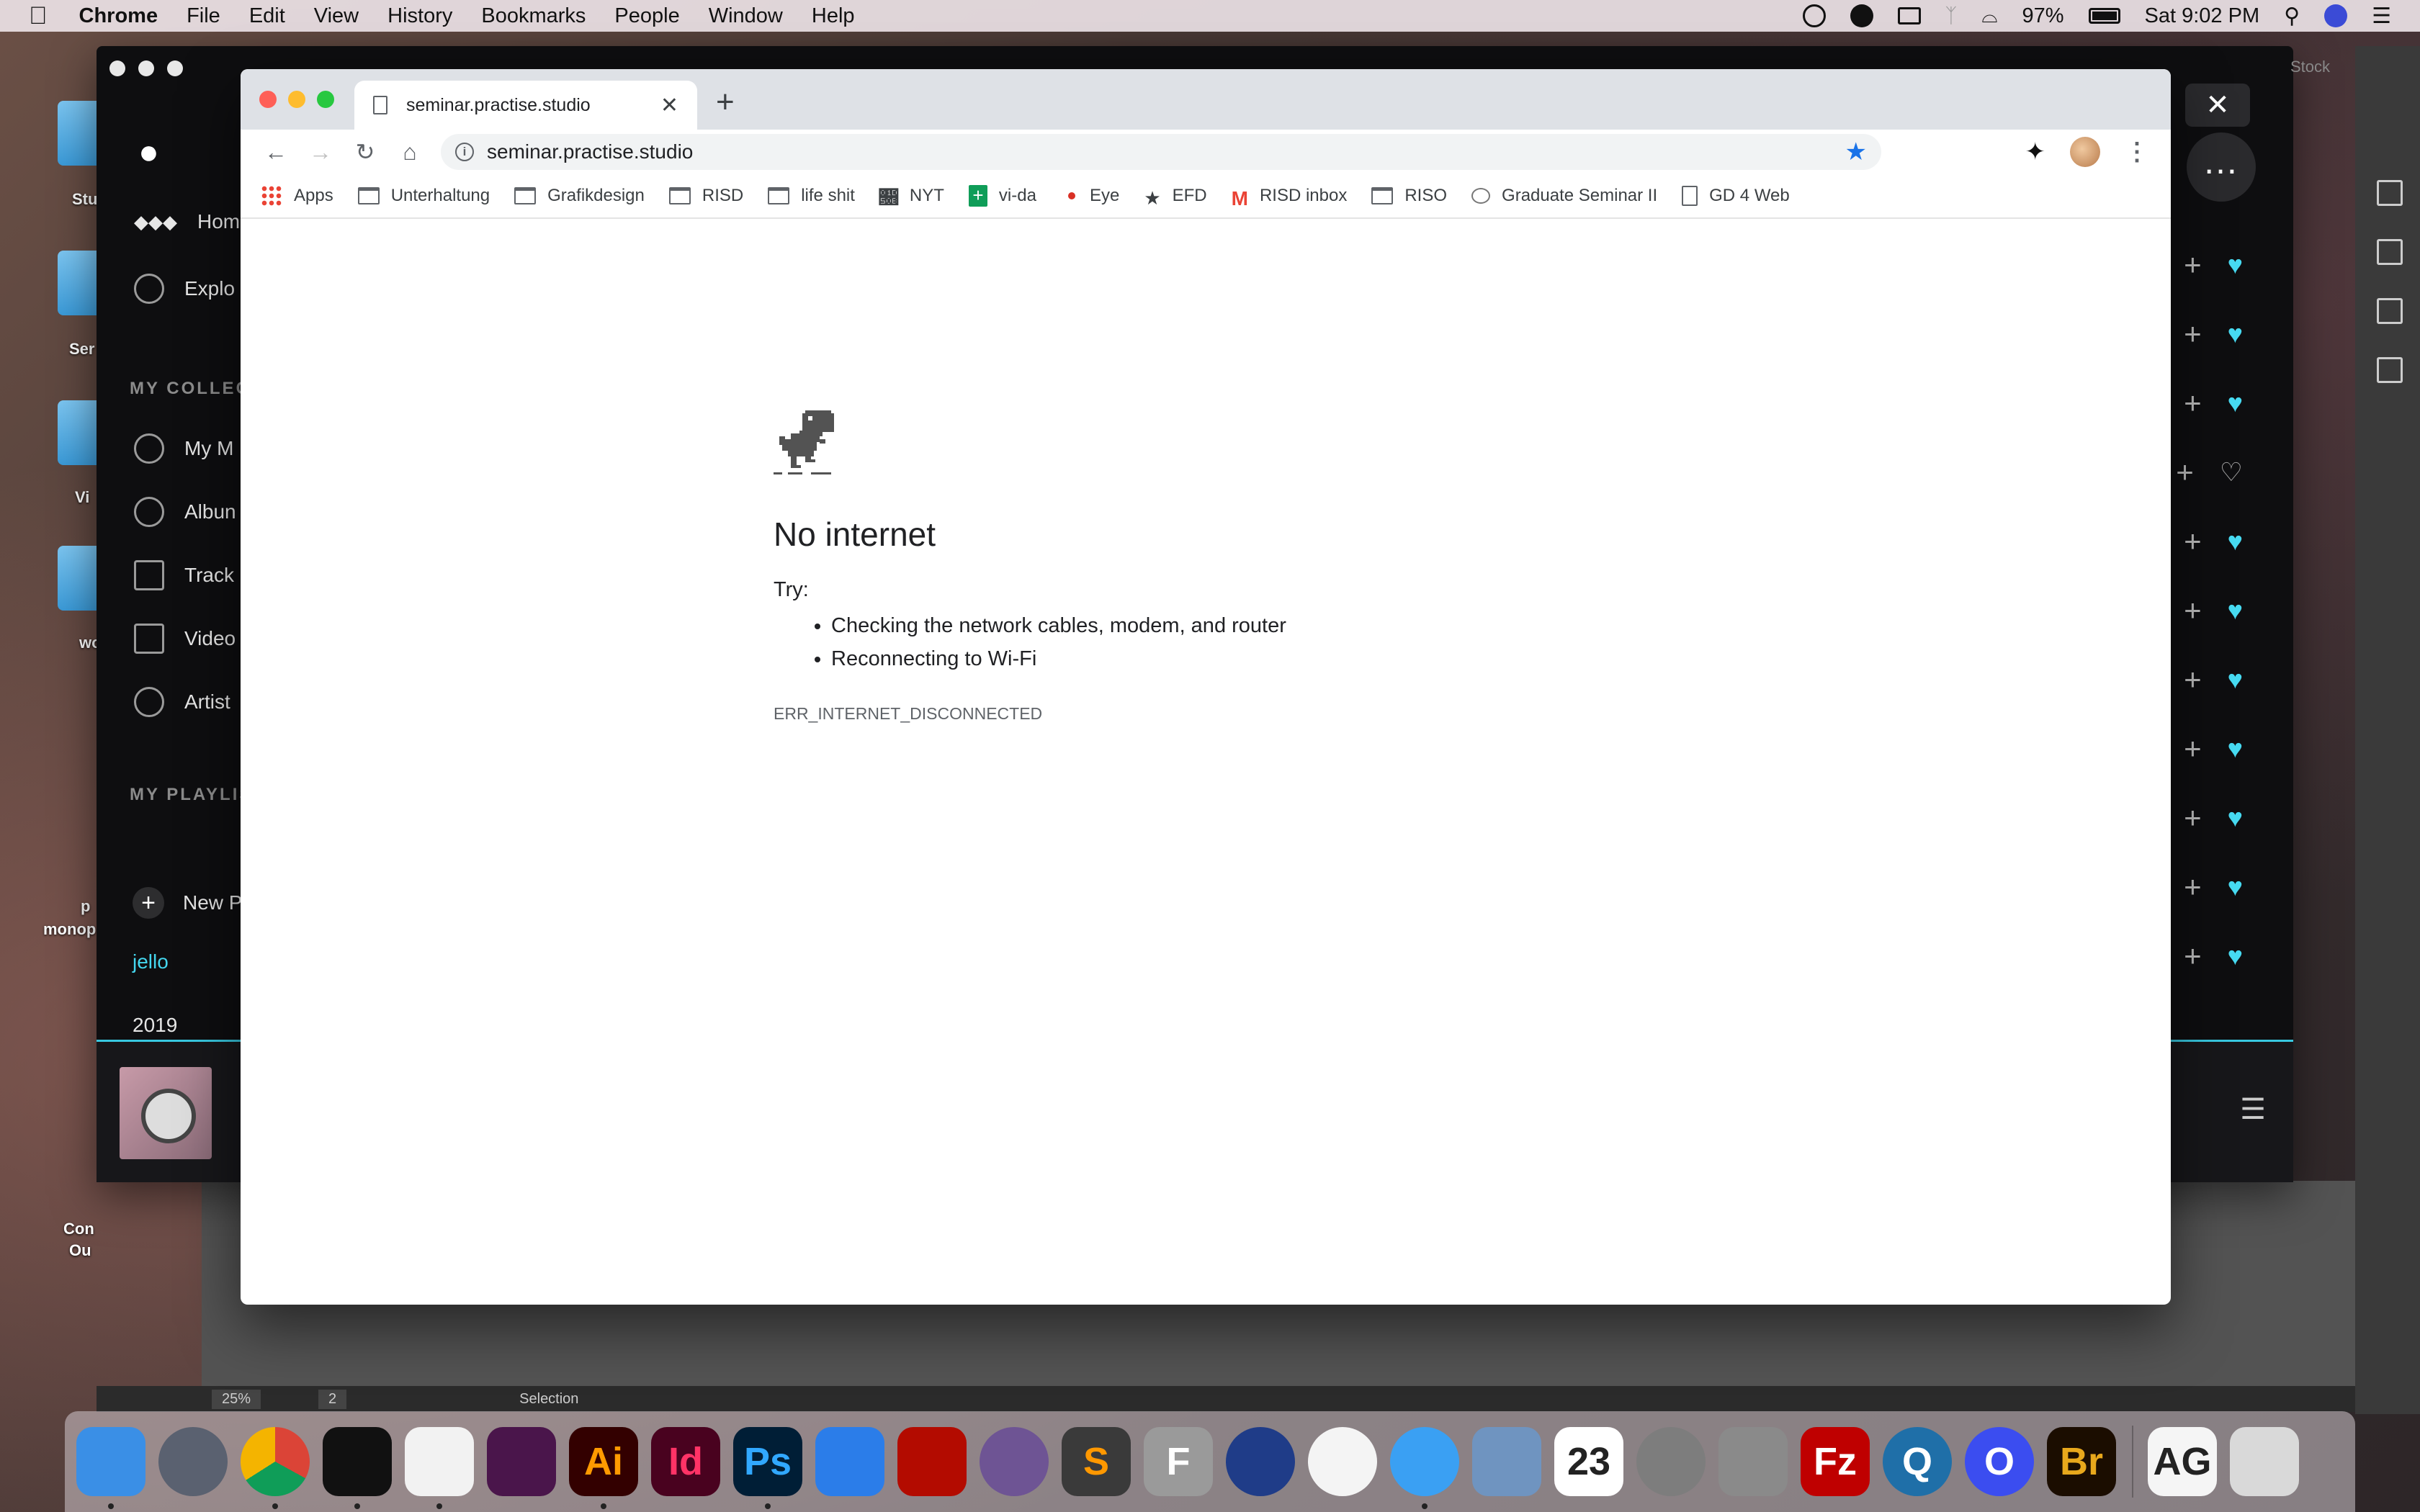 This screenshot has width=2420, height=1512. Describe the element at coordinates (187, 903) in the screenshot. I see `new-playlist-button: + New P` at that location.